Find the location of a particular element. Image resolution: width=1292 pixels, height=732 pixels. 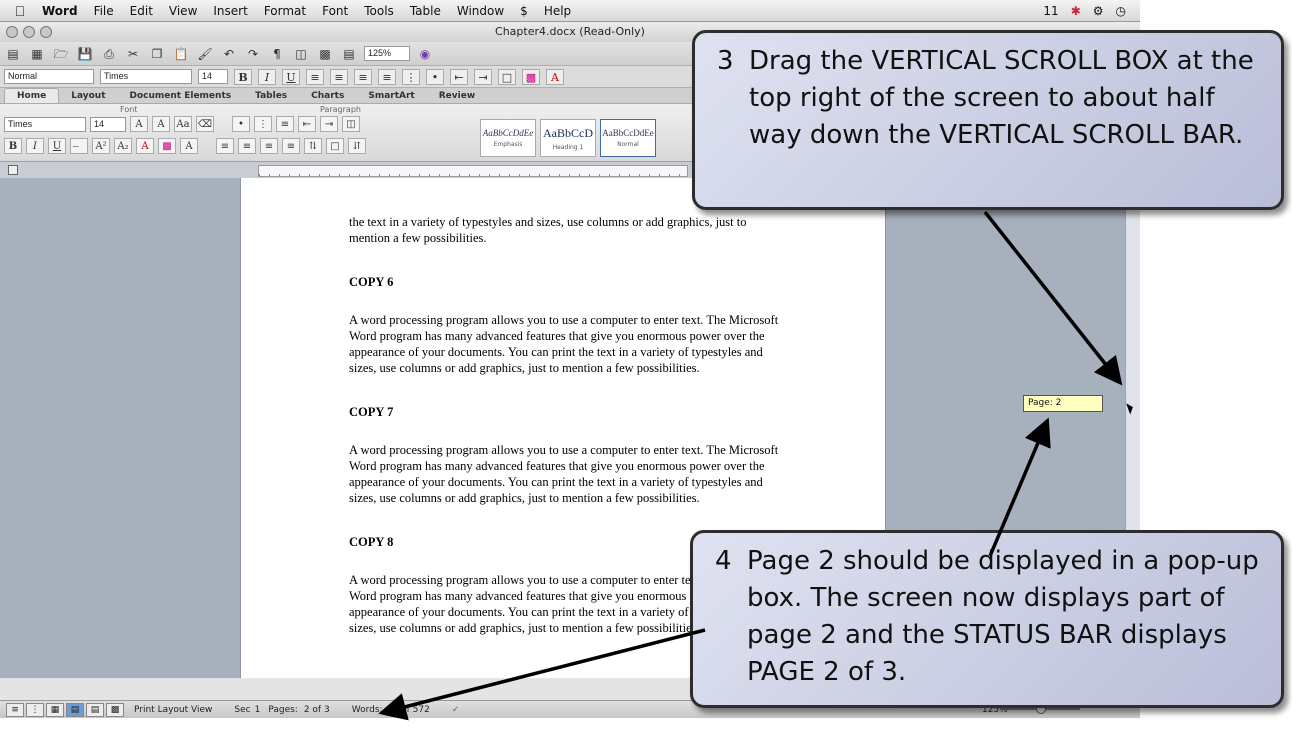

tab-stop-icon is located at coordinates (13, 170).